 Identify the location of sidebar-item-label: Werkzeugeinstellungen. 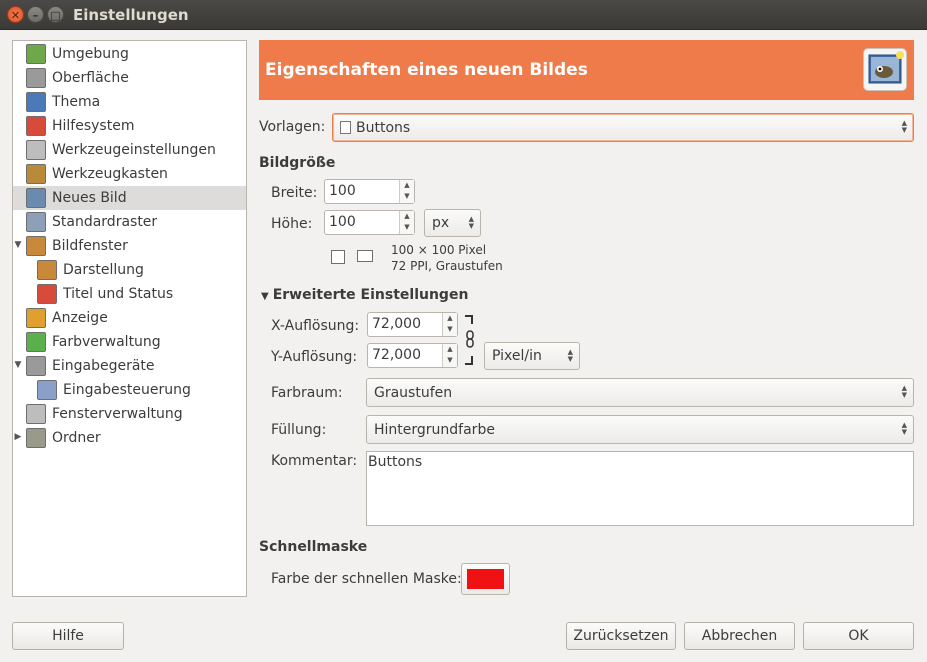
(134, 150).